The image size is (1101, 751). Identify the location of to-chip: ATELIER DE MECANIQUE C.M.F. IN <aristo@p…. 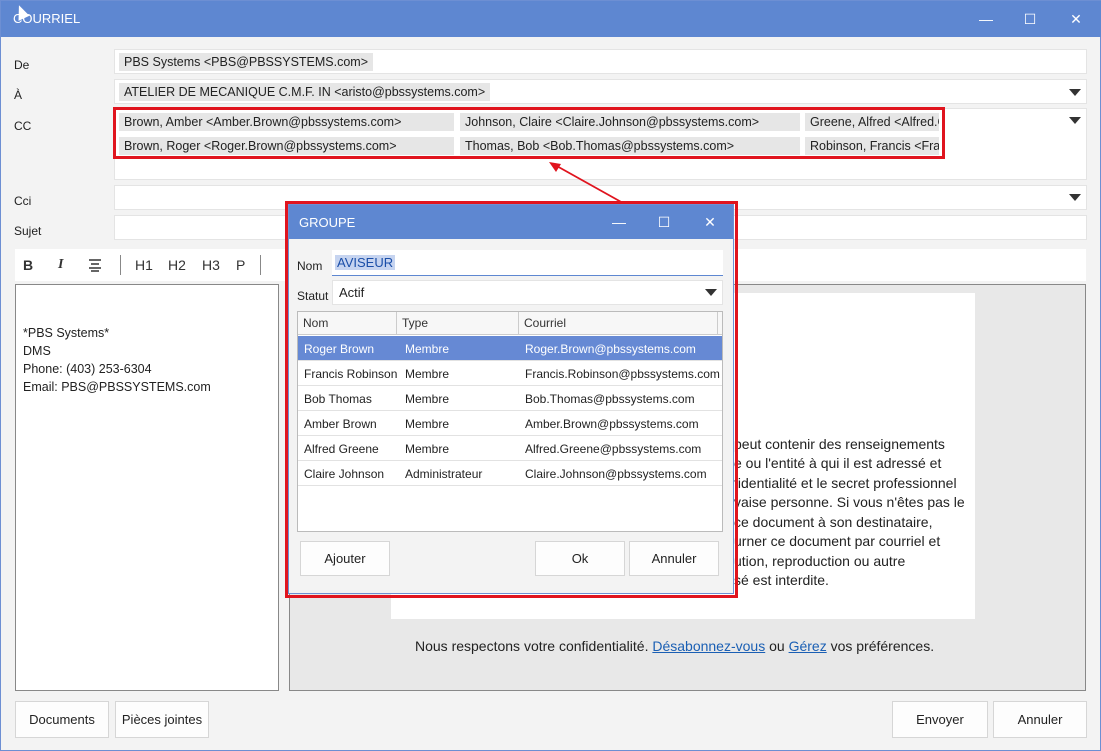
(305, 92).